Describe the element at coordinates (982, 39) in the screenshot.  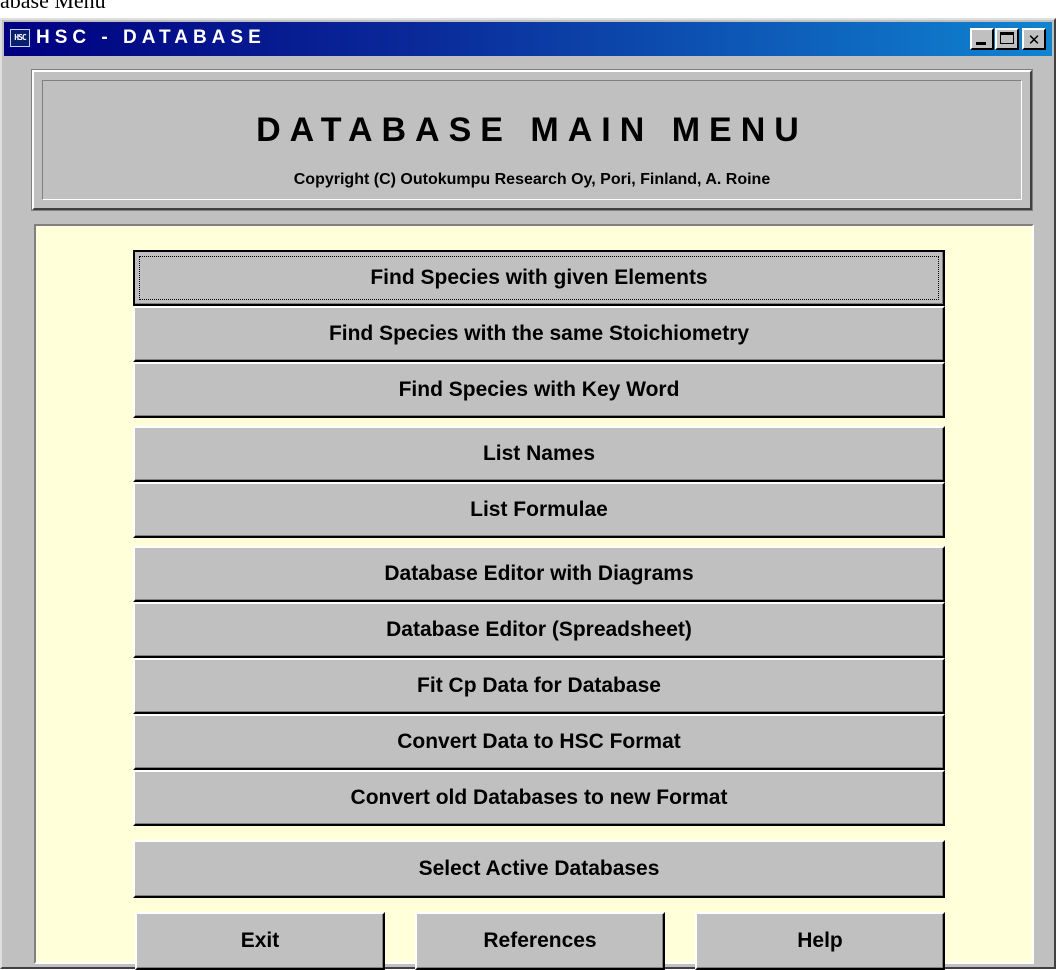
I see `minimize-button` at that location.